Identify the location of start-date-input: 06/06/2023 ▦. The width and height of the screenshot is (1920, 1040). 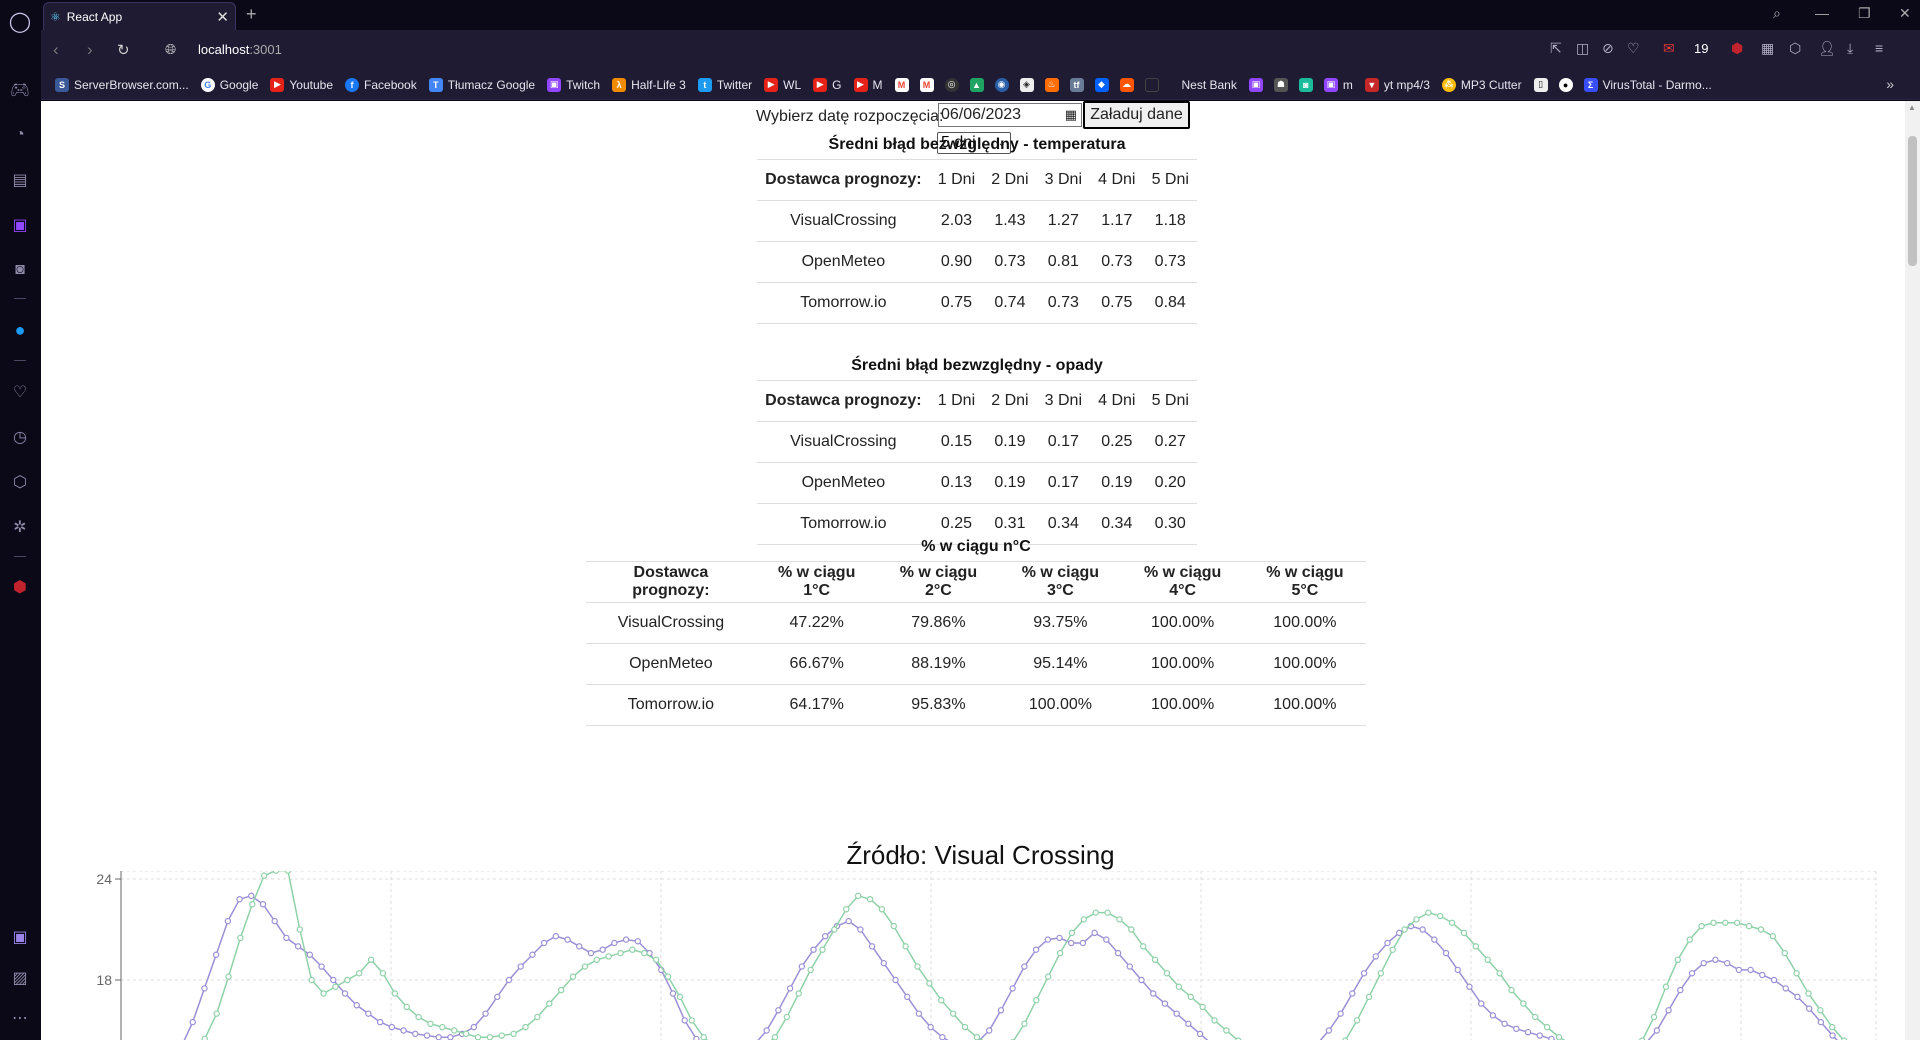
(1010, 115).